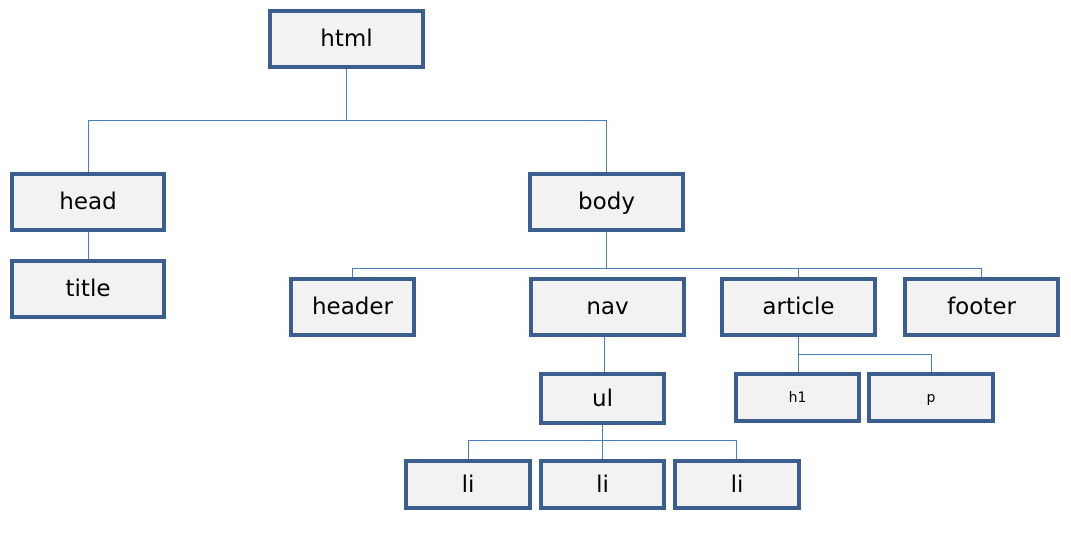  What do you see at coordinates (981, 307) in the screenshot?
I see `node-footer: footer` at bounding box center [981, 307].